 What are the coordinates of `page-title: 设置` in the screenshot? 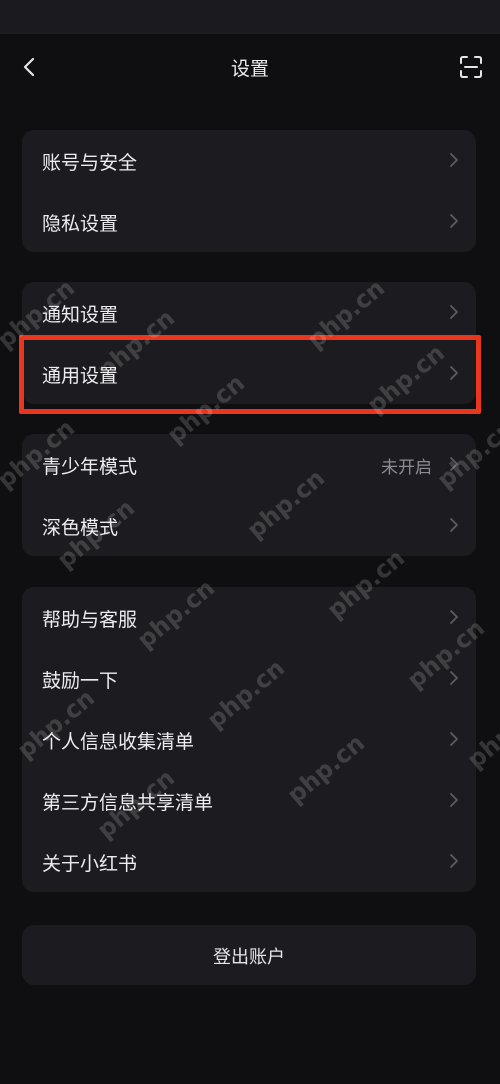 It's located at (249, 69).